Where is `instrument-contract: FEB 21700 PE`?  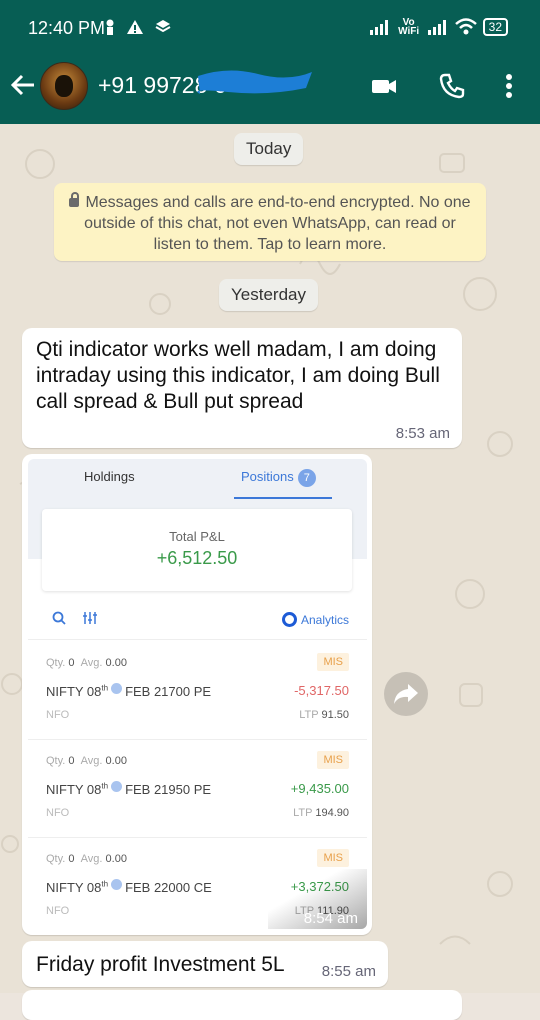 instrument-contract: FEB 21700 PE is located at coordinates (168, 691).